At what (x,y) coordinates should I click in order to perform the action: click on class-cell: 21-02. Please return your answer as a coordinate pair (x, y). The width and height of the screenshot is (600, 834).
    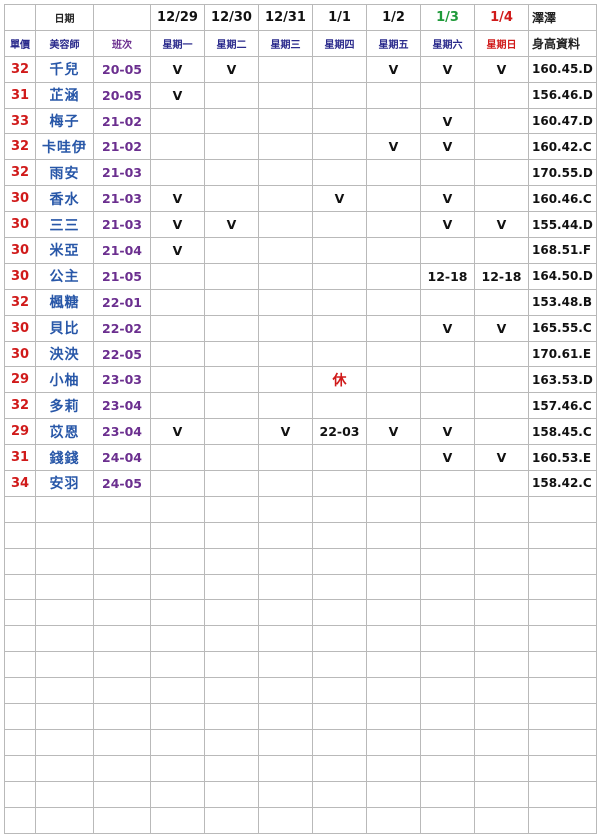
    Looking at the image, I should click on (122, 147).